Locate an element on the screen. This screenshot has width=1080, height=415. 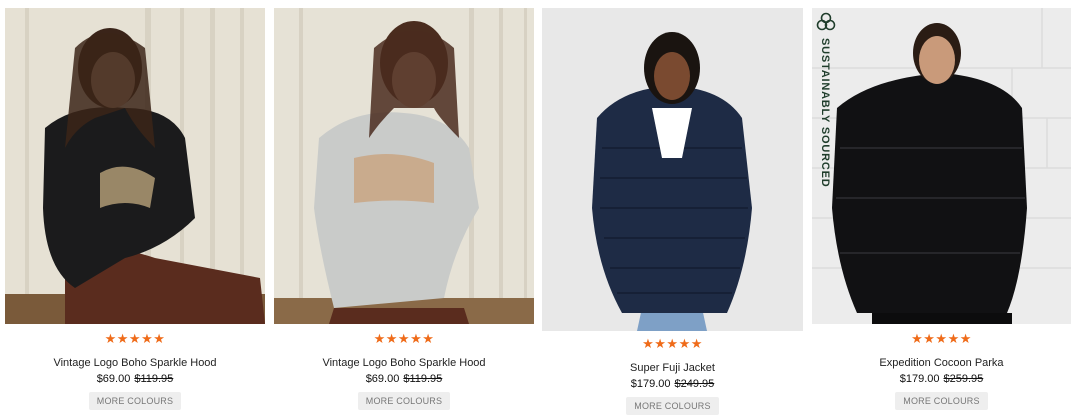
sustainably-sourced-badge is located at coordinates (827, 24).